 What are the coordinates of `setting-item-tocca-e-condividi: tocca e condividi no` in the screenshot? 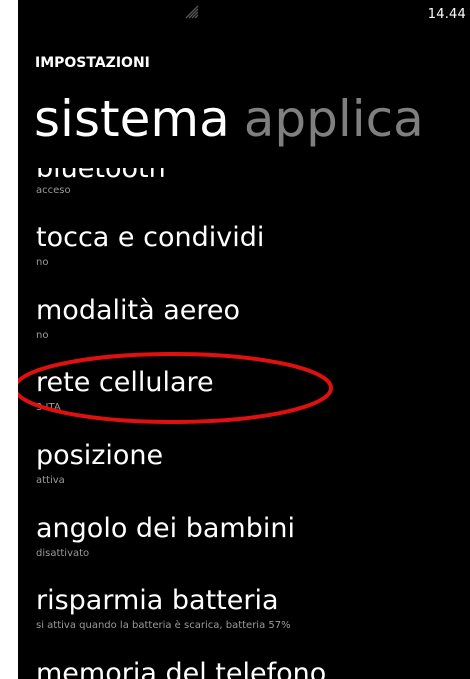 It's located at (253, 246).